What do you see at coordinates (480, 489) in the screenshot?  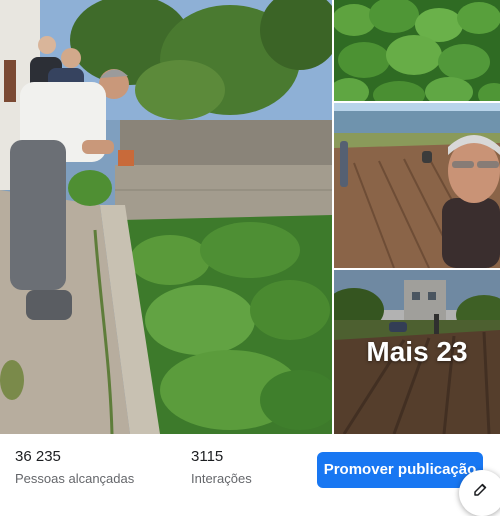 I see `edit-icon` at bounding box center [480, 489].